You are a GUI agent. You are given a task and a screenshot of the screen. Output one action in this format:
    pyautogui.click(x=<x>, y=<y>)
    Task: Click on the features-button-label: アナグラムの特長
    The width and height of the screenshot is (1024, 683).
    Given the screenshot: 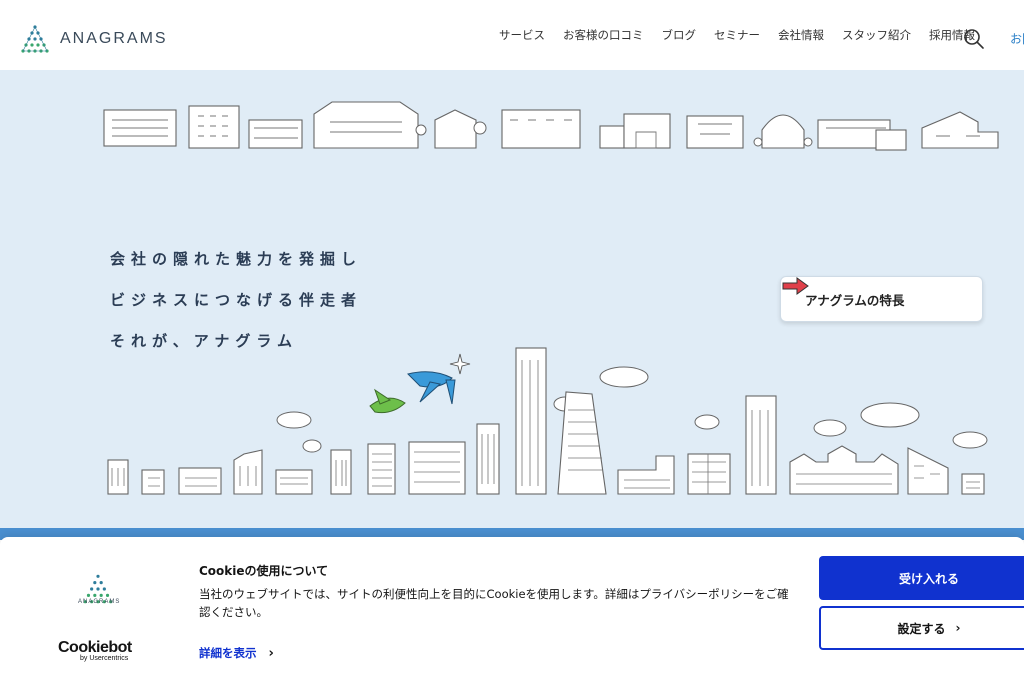 What is the action you would take?
    pyautogui.click(x=855, y=300)
    